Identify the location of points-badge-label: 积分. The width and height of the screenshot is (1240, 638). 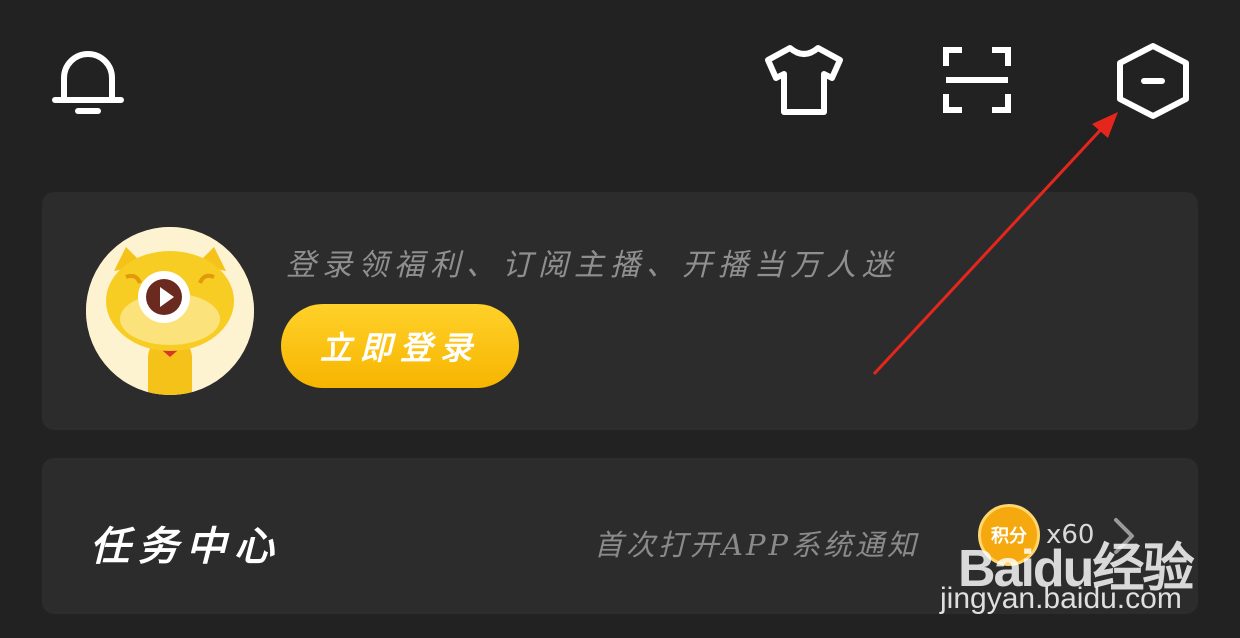
(1009, 536).